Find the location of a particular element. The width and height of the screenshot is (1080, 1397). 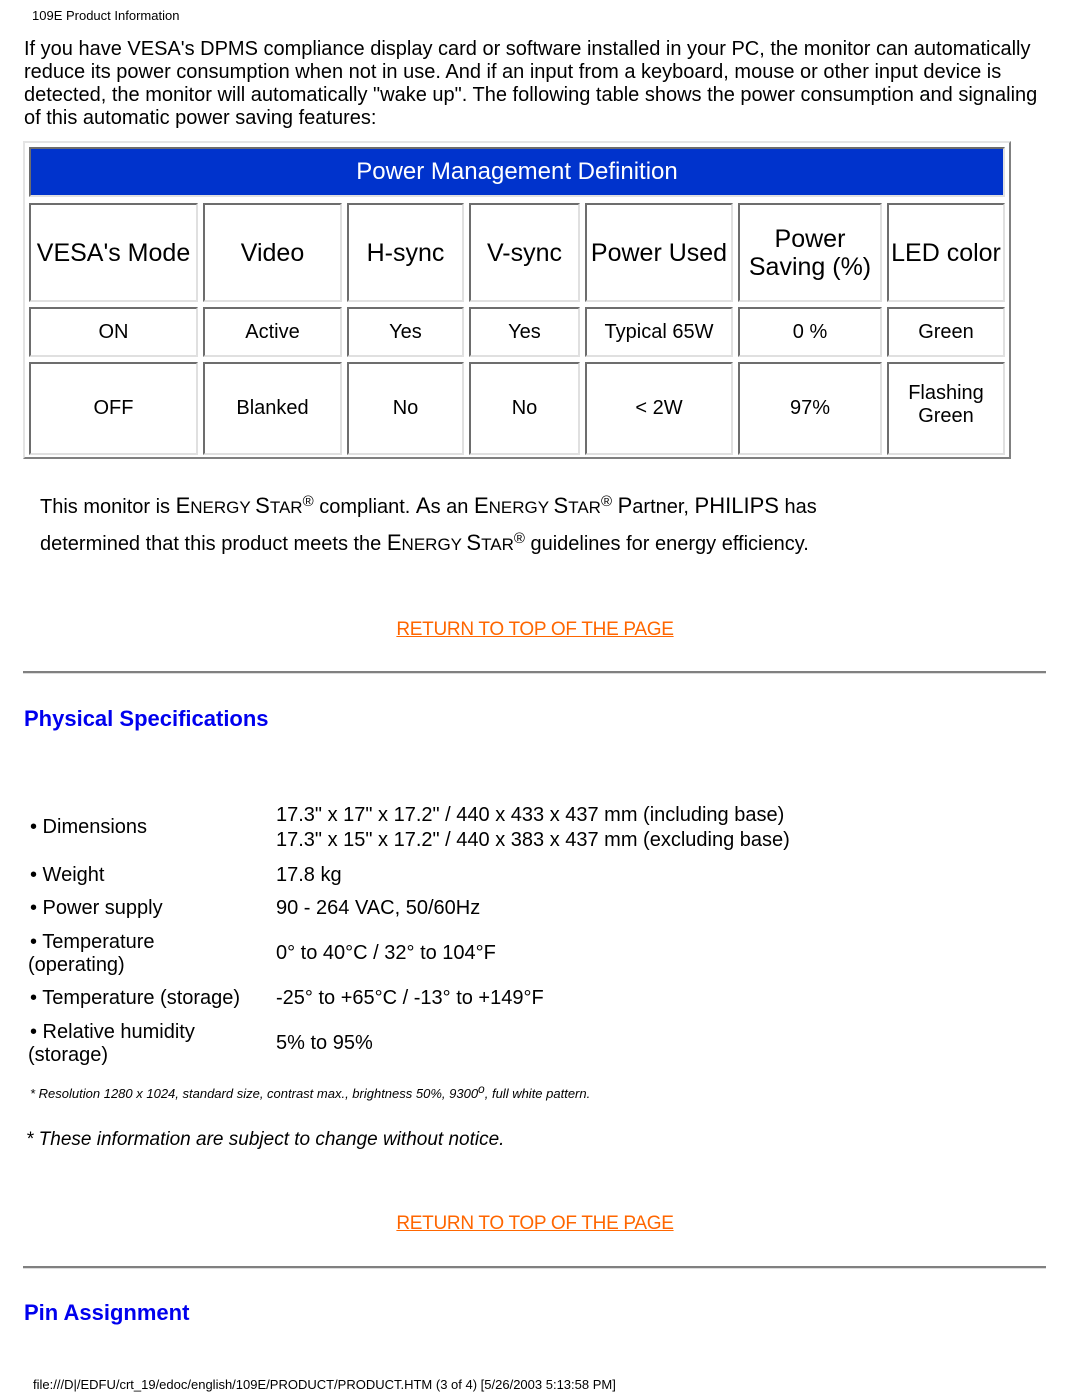

energy-text: determined that this product meets the is located at coordinates (213, 544).